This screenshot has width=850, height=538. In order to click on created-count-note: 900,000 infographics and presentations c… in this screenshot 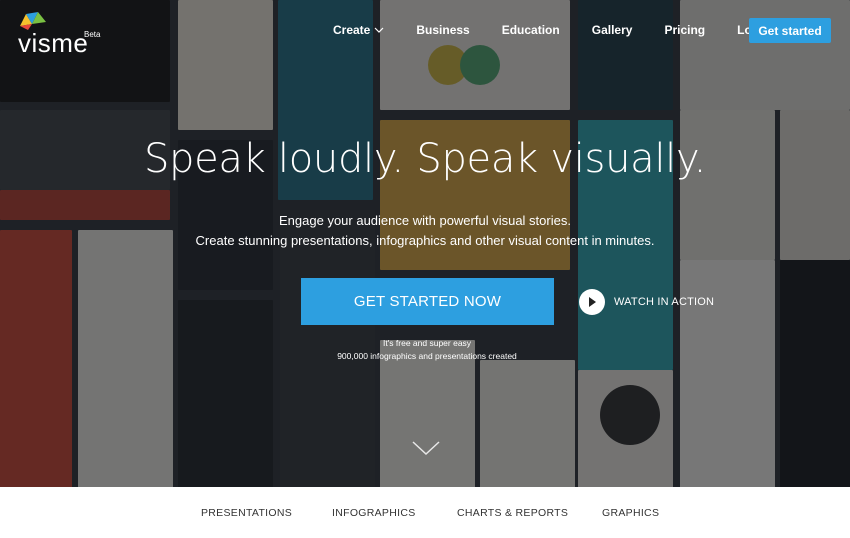, I will do `click(427, 356)`.